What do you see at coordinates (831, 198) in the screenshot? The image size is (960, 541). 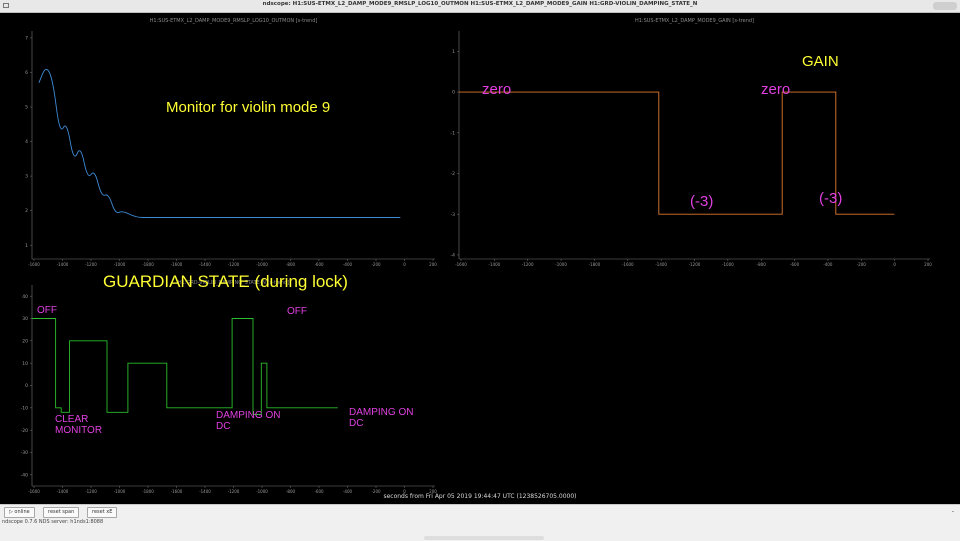 I see `gain-minus-right: (-3)` at bounding box center [831, 198].